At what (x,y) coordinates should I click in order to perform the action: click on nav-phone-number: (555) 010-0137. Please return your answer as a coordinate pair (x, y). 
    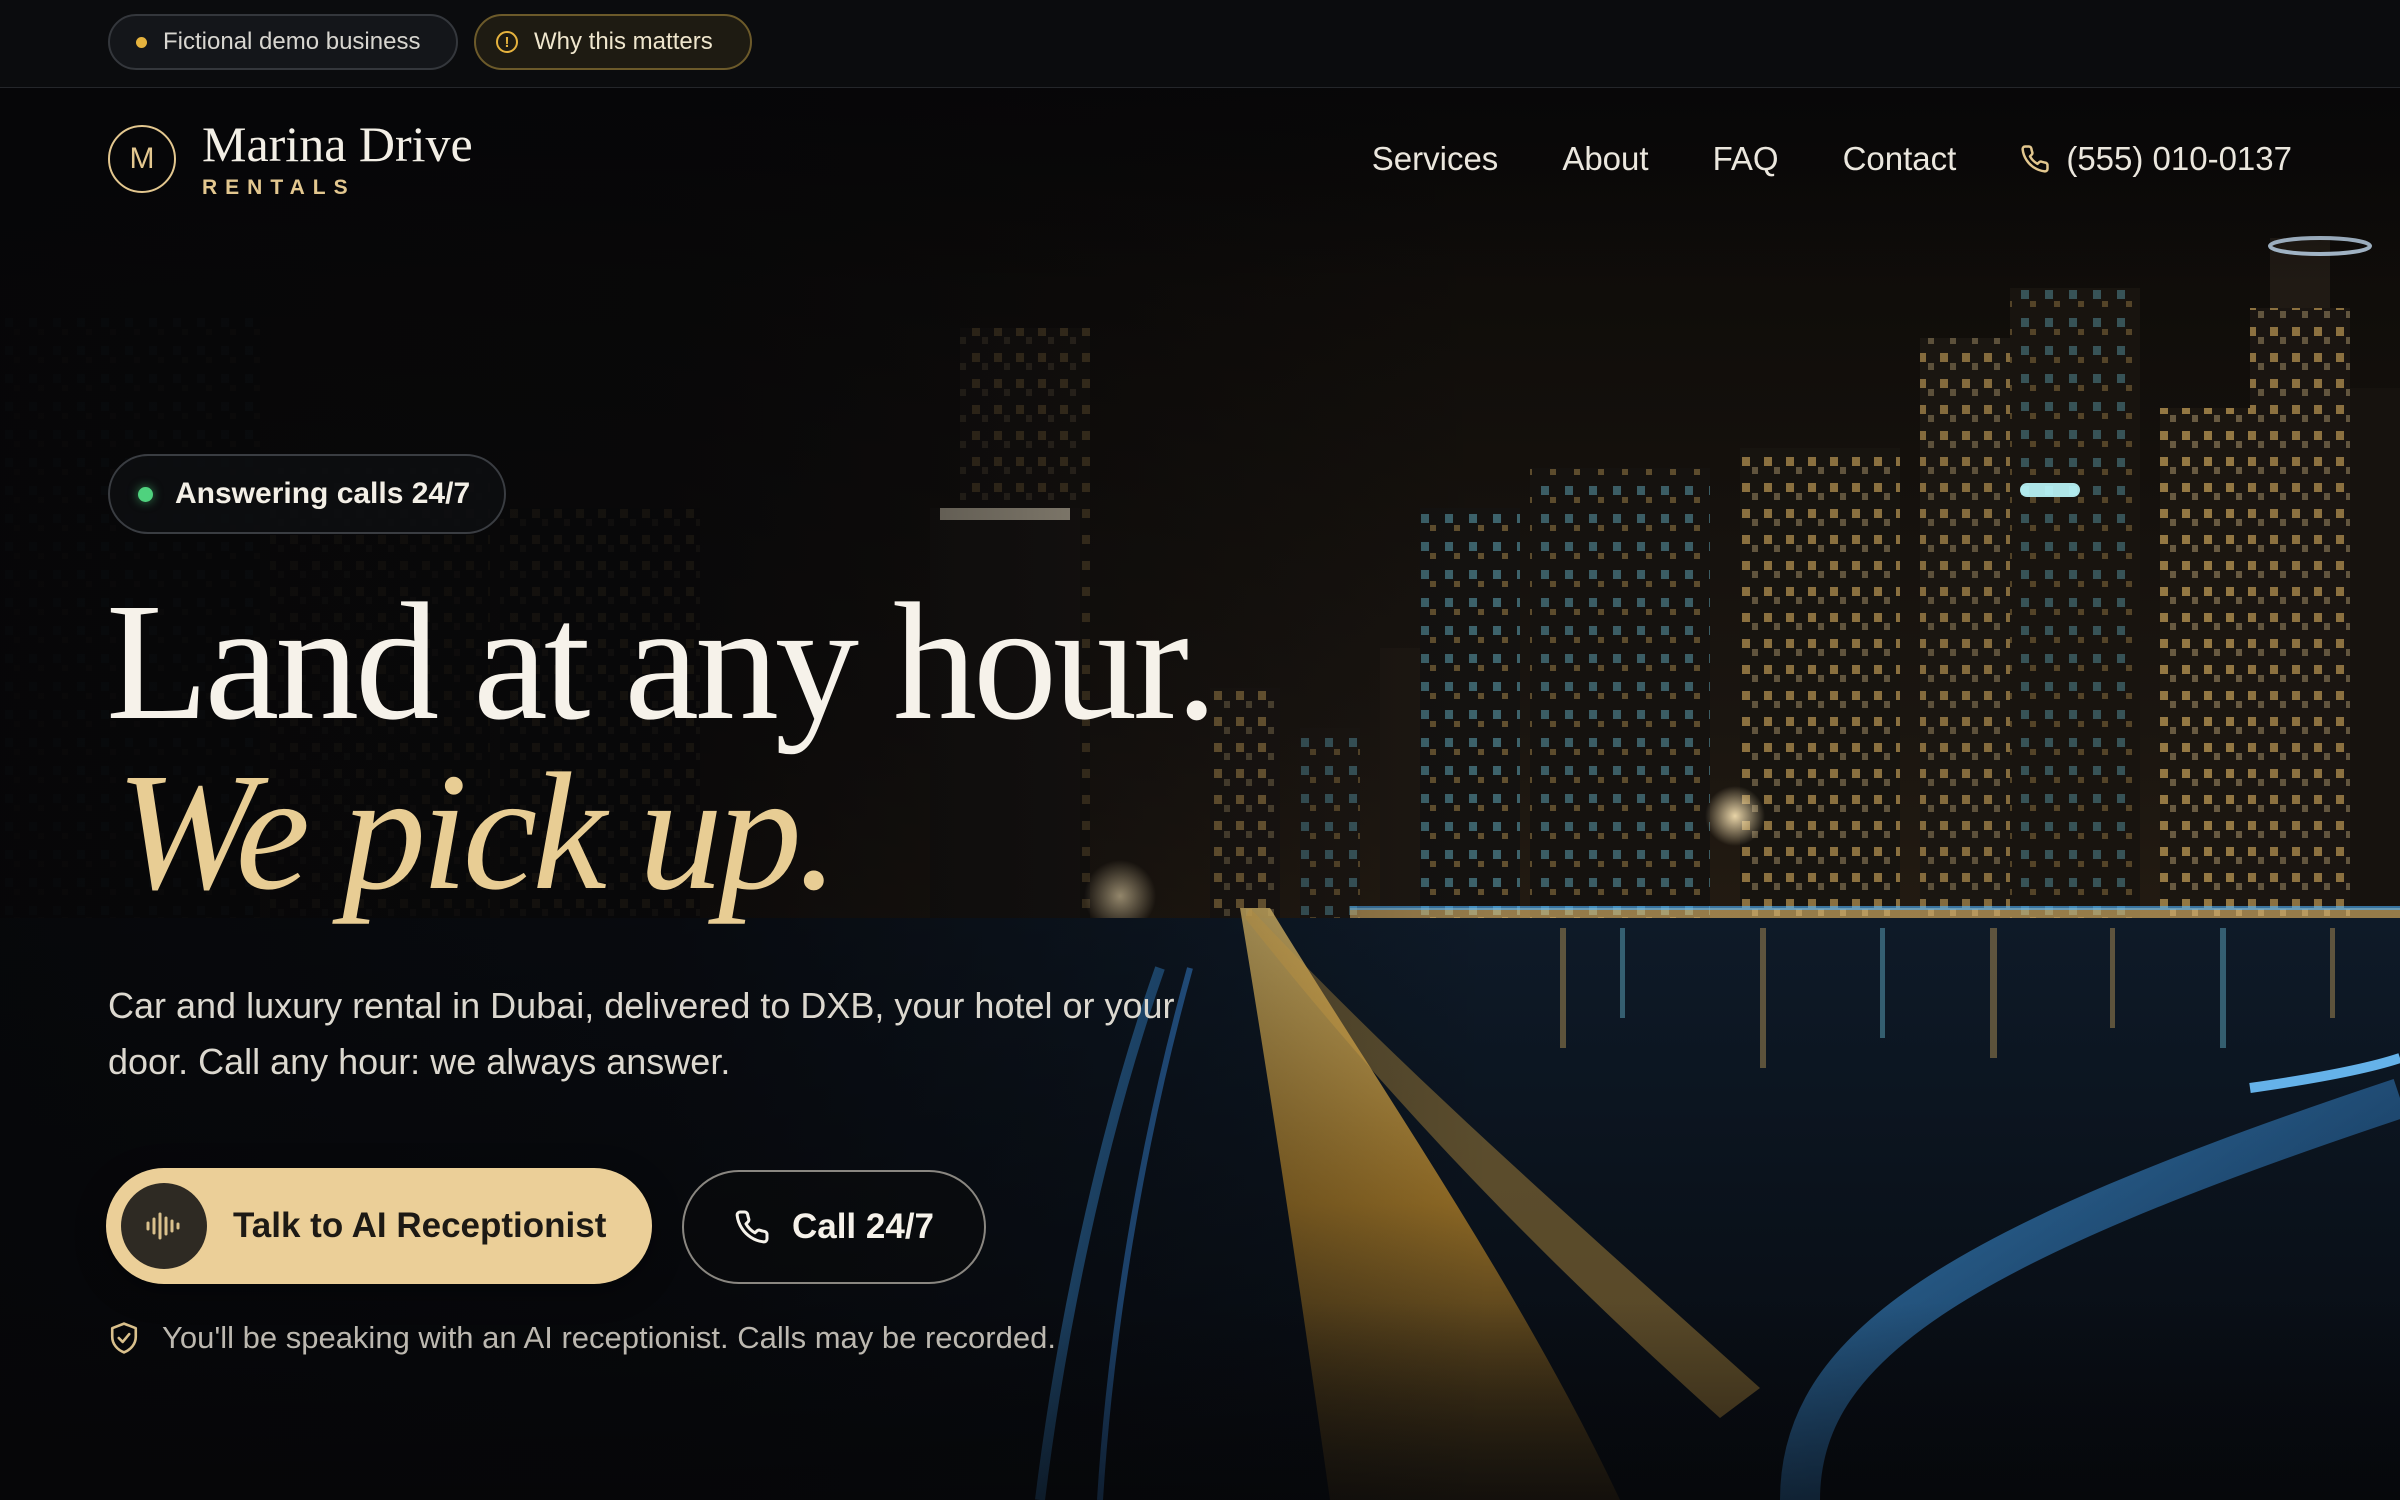
    Looking at the image, I should click on (2179, 158).